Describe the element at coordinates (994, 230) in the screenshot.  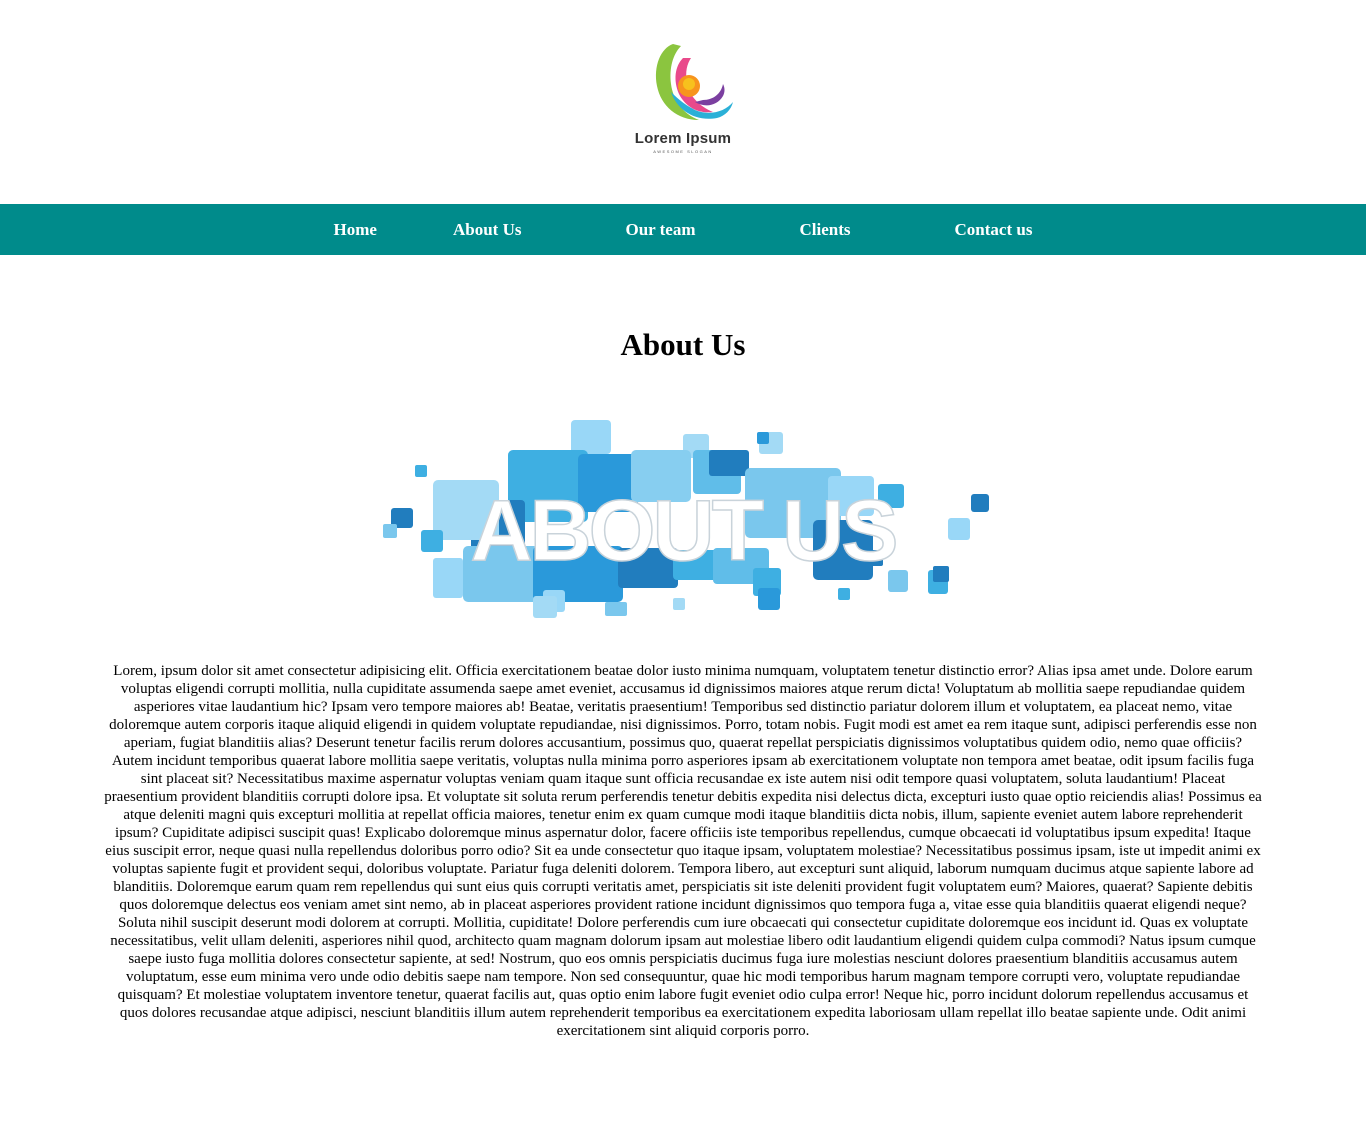
I see `nav-item-contact-us: Contact us` at that location.